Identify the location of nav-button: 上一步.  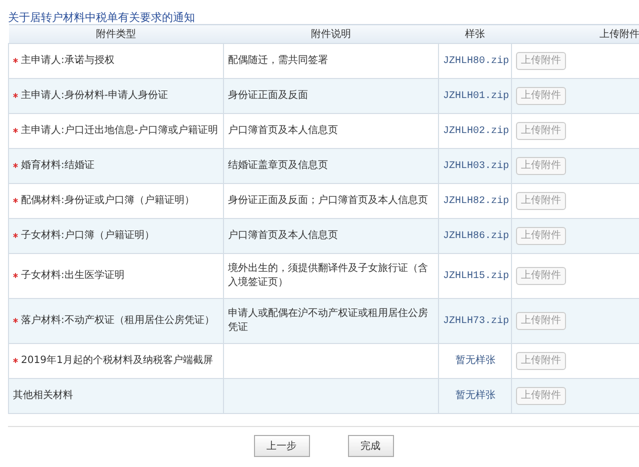
(282, 446).